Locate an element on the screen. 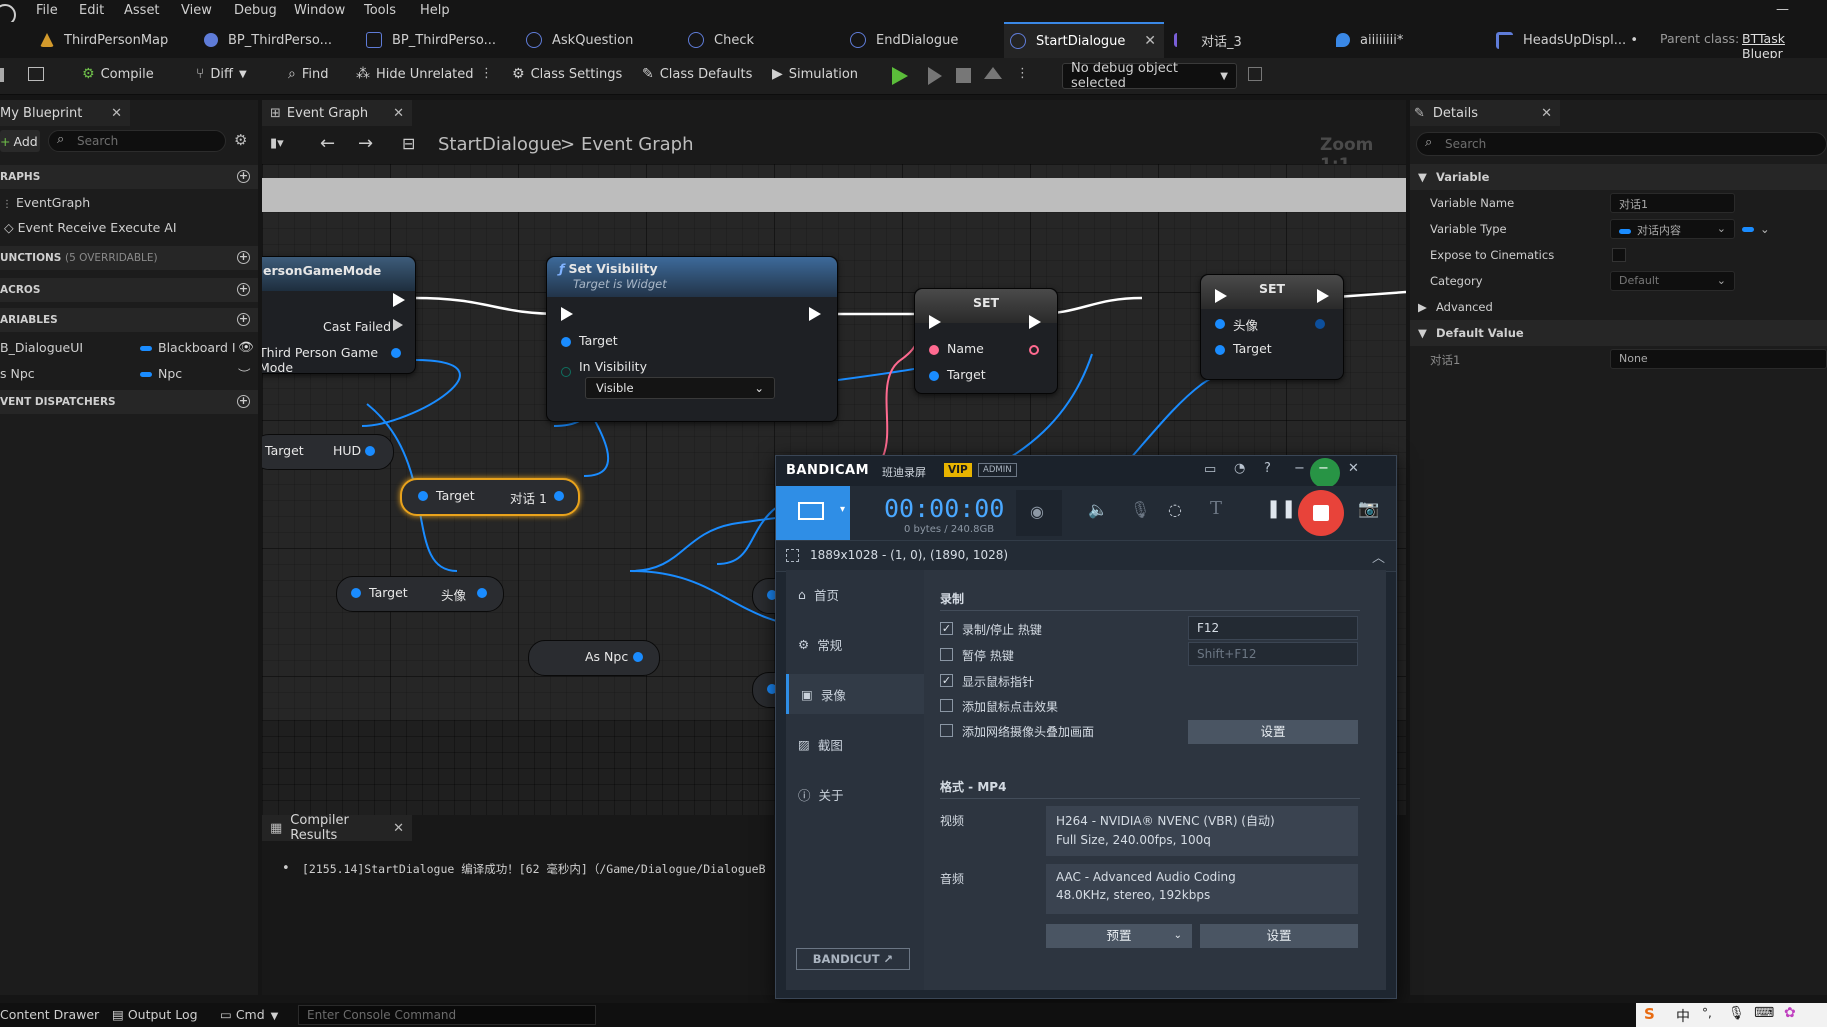  nav-general: ⚙ 常规 is located at coordinates (855, 644).